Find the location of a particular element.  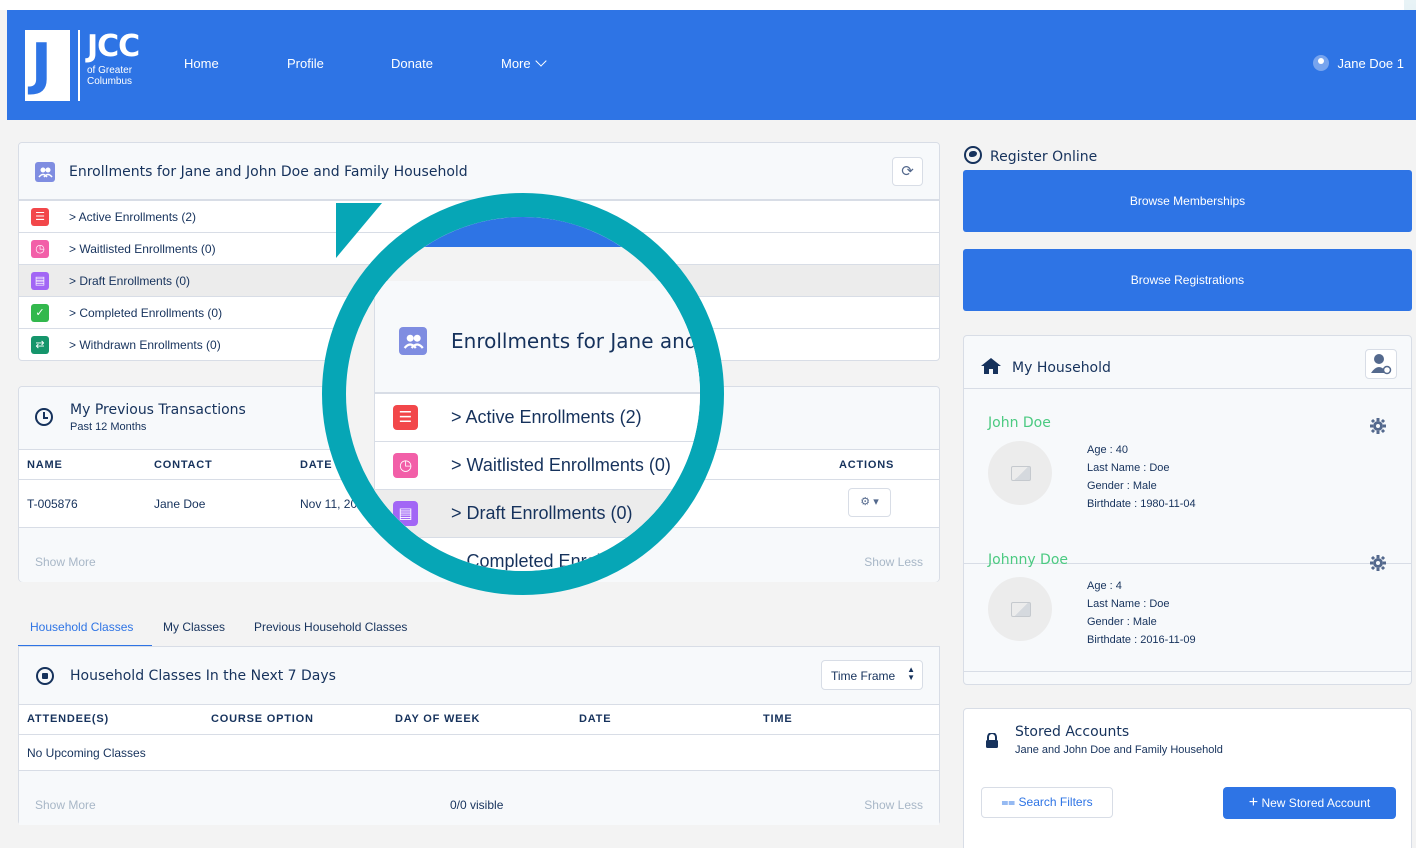

search-filters-label: Search Filters is located at coordinates (1055, 802).